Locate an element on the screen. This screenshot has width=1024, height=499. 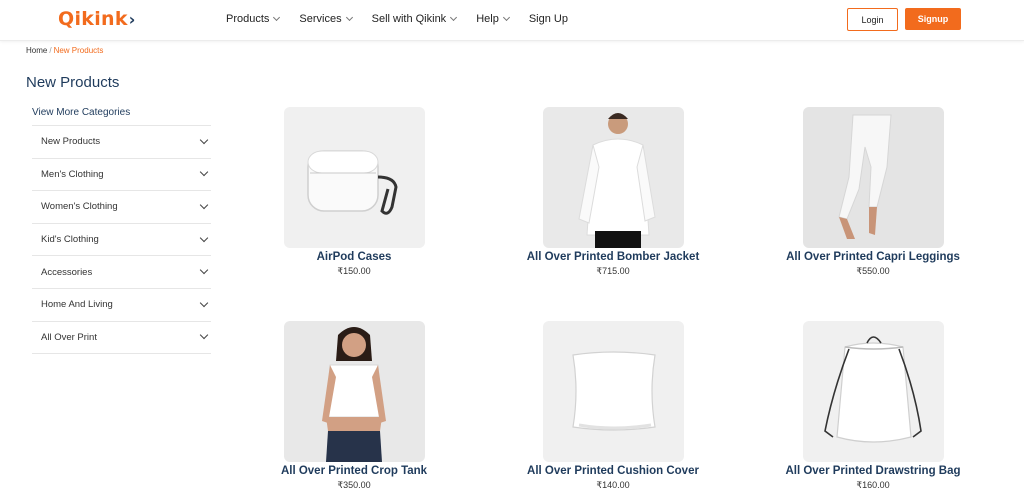
bomber-jacket-image is located at coordinates (613, 177).